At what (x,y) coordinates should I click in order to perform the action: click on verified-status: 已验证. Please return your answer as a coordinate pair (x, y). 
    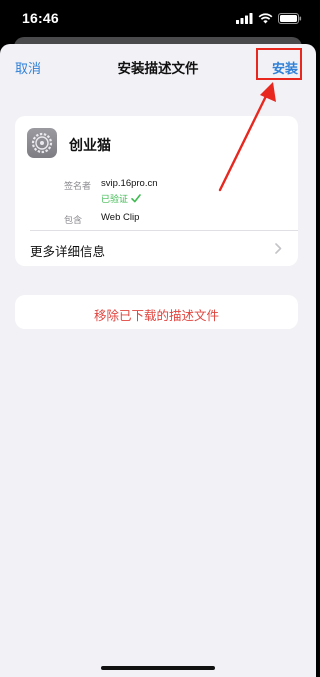
    Looking at the image, I should click on (121, 198).